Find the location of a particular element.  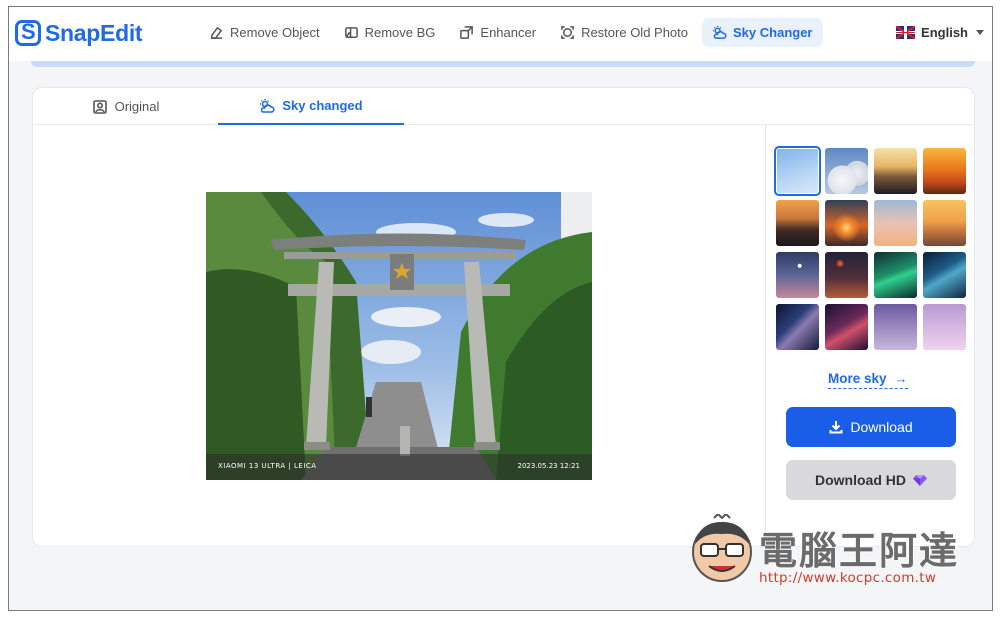

portrait-icon is located at coordinates (99, 106).